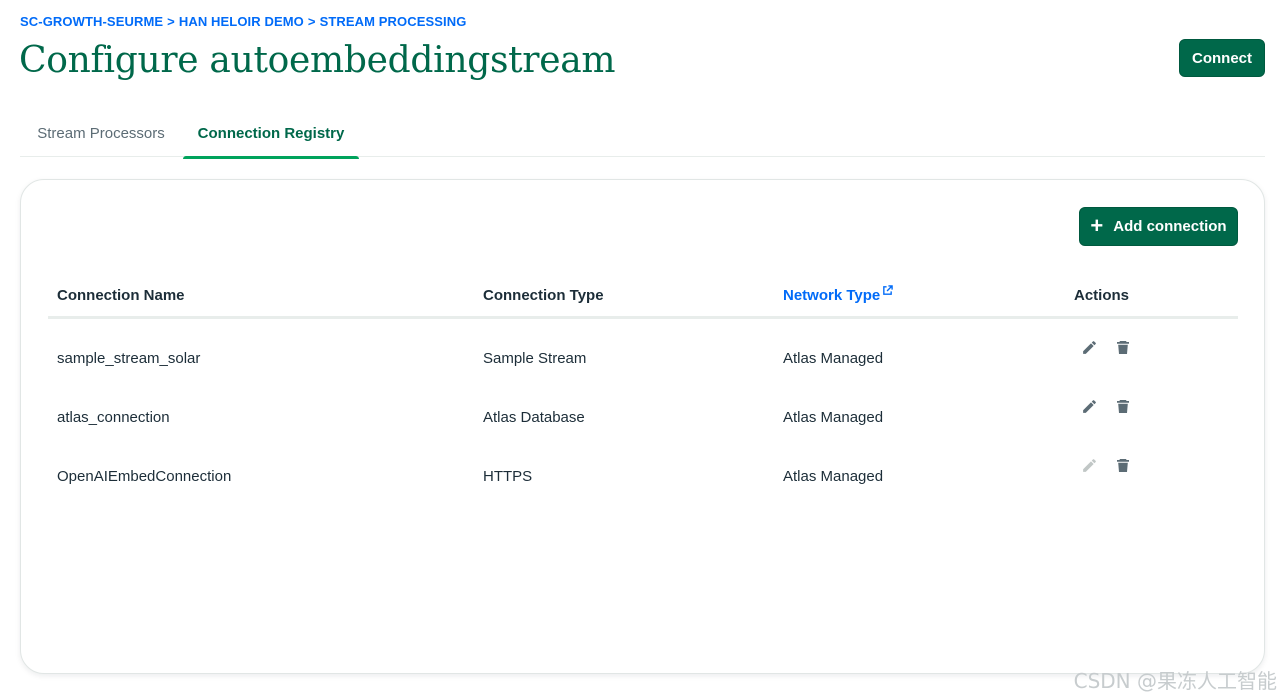  Describe the element at coordinates (113, 417) in the screenshot. I see `cell-connection-name: atlas_connection` at that location.